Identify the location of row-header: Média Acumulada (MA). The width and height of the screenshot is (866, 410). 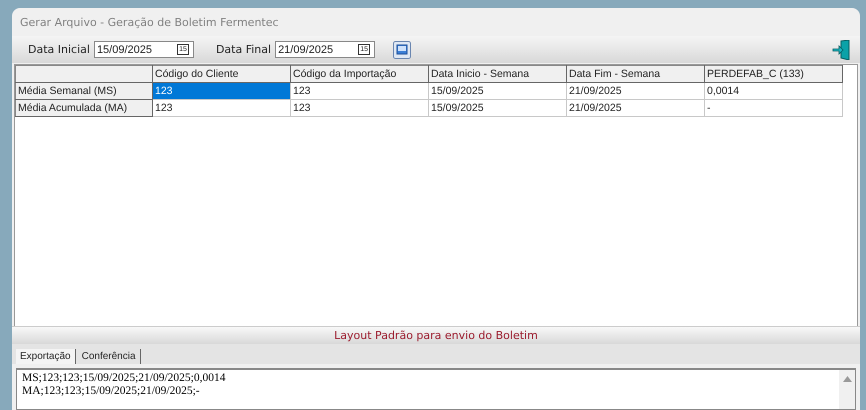
(84, 108).